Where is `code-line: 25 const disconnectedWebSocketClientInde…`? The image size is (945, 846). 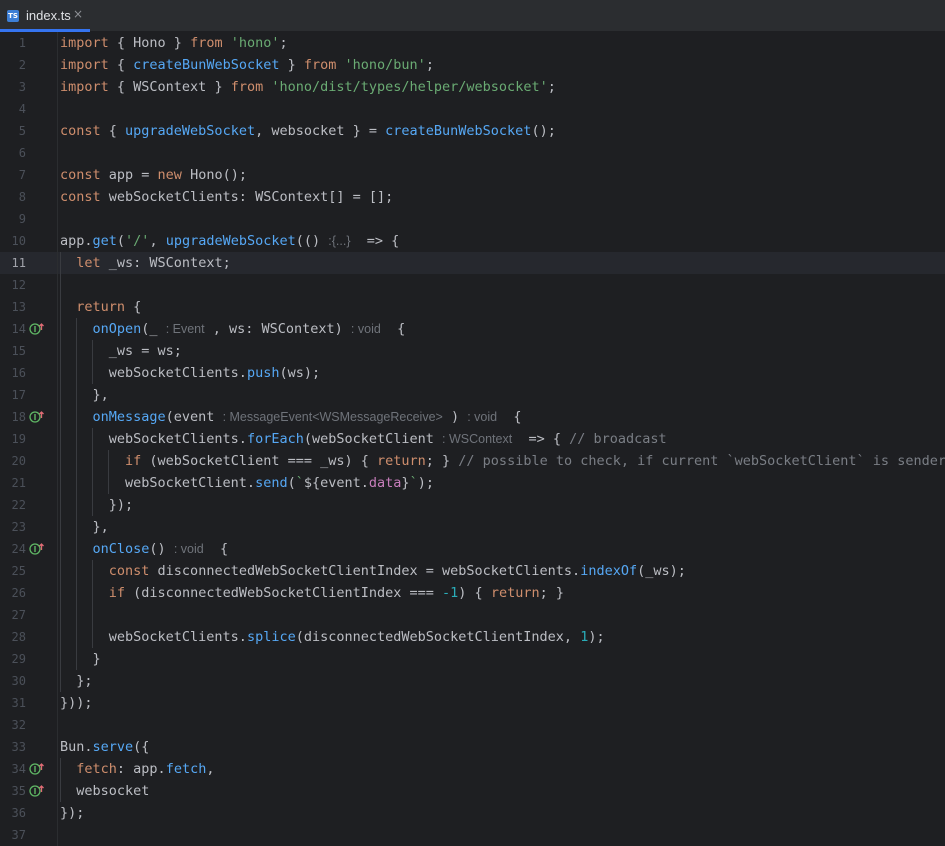 code-line: 25 const disconnectedWebSocketClientInde… is located at coordinates (472, 571).